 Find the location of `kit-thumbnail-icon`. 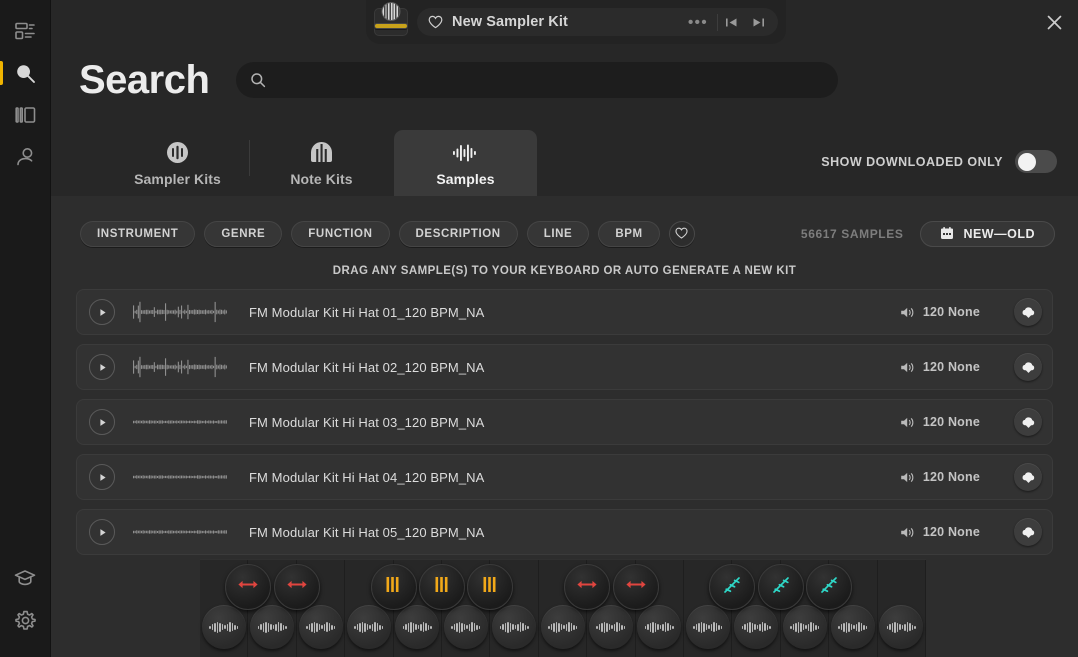

kit-thumbnail-icon is located at coordinates (391, 19).